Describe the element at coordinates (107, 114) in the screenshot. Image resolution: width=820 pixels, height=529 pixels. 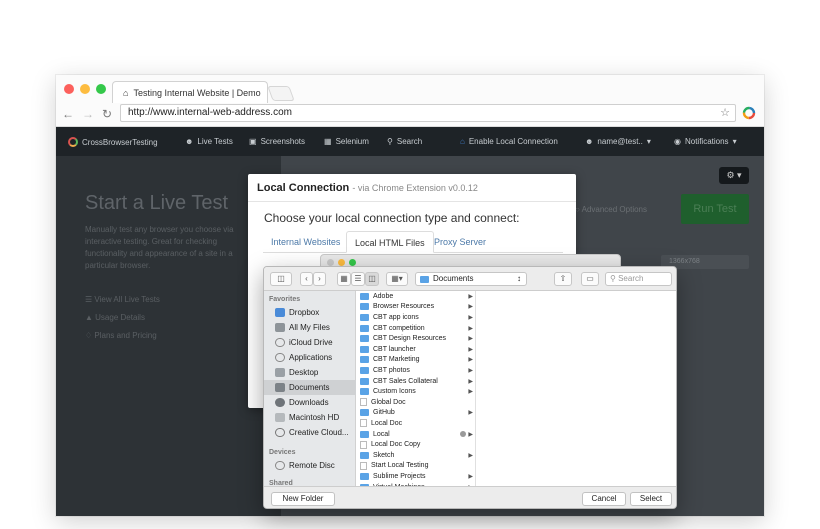
I see `reload-icon: ↻` at that location.